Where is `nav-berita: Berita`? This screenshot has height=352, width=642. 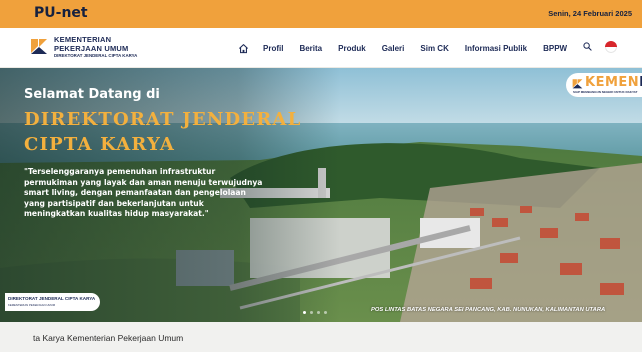
nav-berita: Berita is located at coordinates (310, 48).